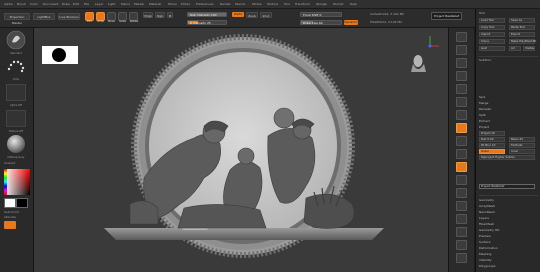  I want to click on pa-blur-slider: PA Blur 10, so click(492, 145).